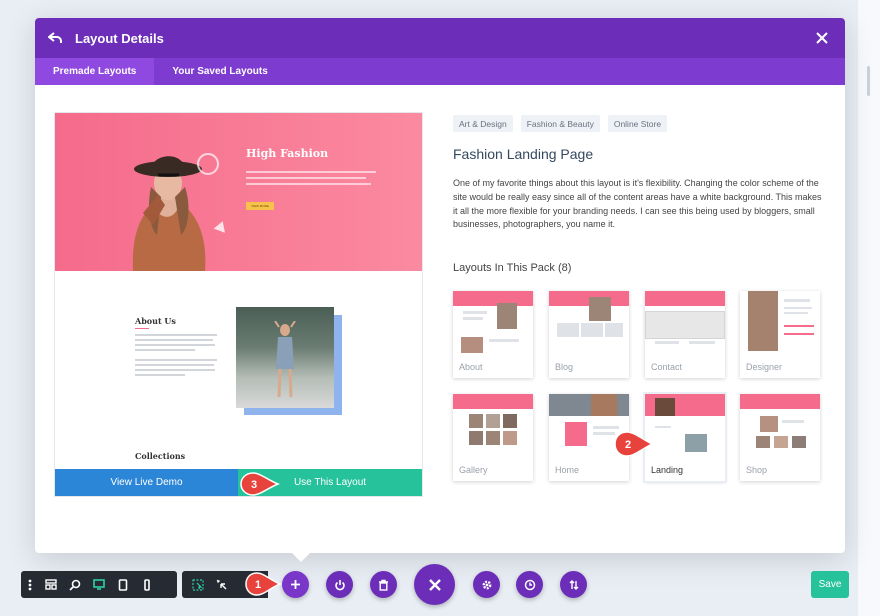 This screenshot has width=880, height=616. I want to click on thumb-label: Gallery, so click(473, 470).